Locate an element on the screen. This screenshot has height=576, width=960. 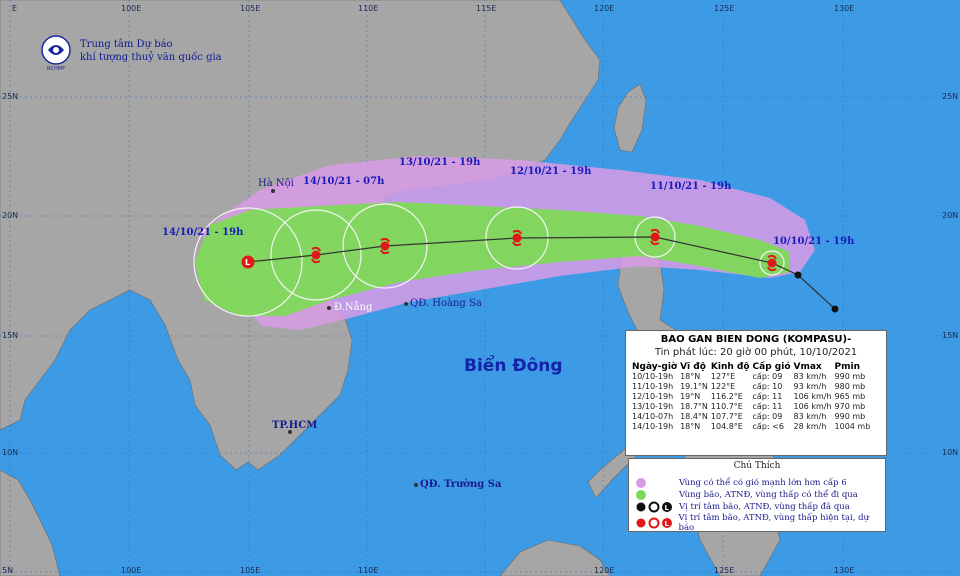
place-truongsa: QĐ. Trường Sa is located at coordinates (461, 484).